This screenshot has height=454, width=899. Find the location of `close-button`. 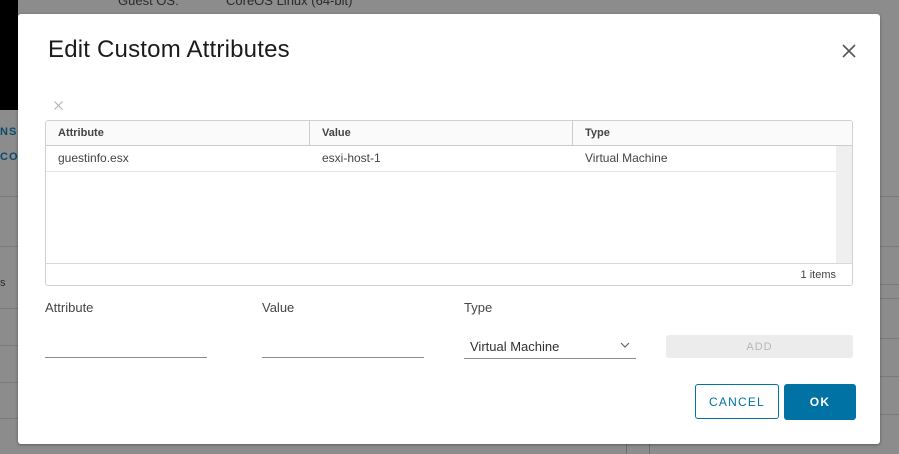

close-button is located at coordinates (849, 51).